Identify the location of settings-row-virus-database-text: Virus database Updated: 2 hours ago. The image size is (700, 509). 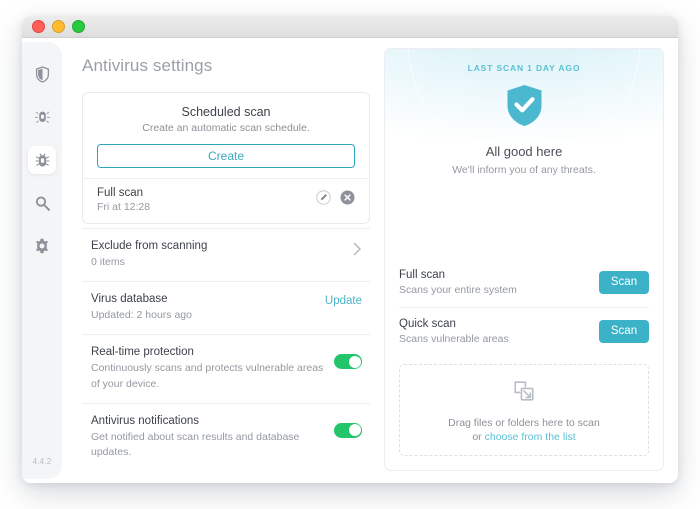
(208, 308).